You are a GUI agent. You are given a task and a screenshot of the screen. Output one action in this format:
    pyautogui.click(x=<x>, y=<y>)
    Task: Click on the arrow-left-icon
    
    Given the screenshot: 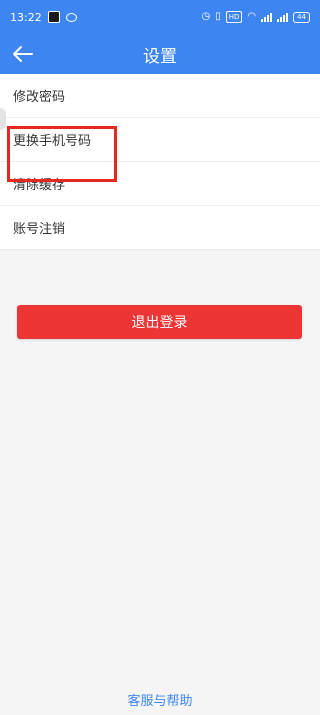 What is the action you would take?
    pyautogui.click(x=23, y=54)
    